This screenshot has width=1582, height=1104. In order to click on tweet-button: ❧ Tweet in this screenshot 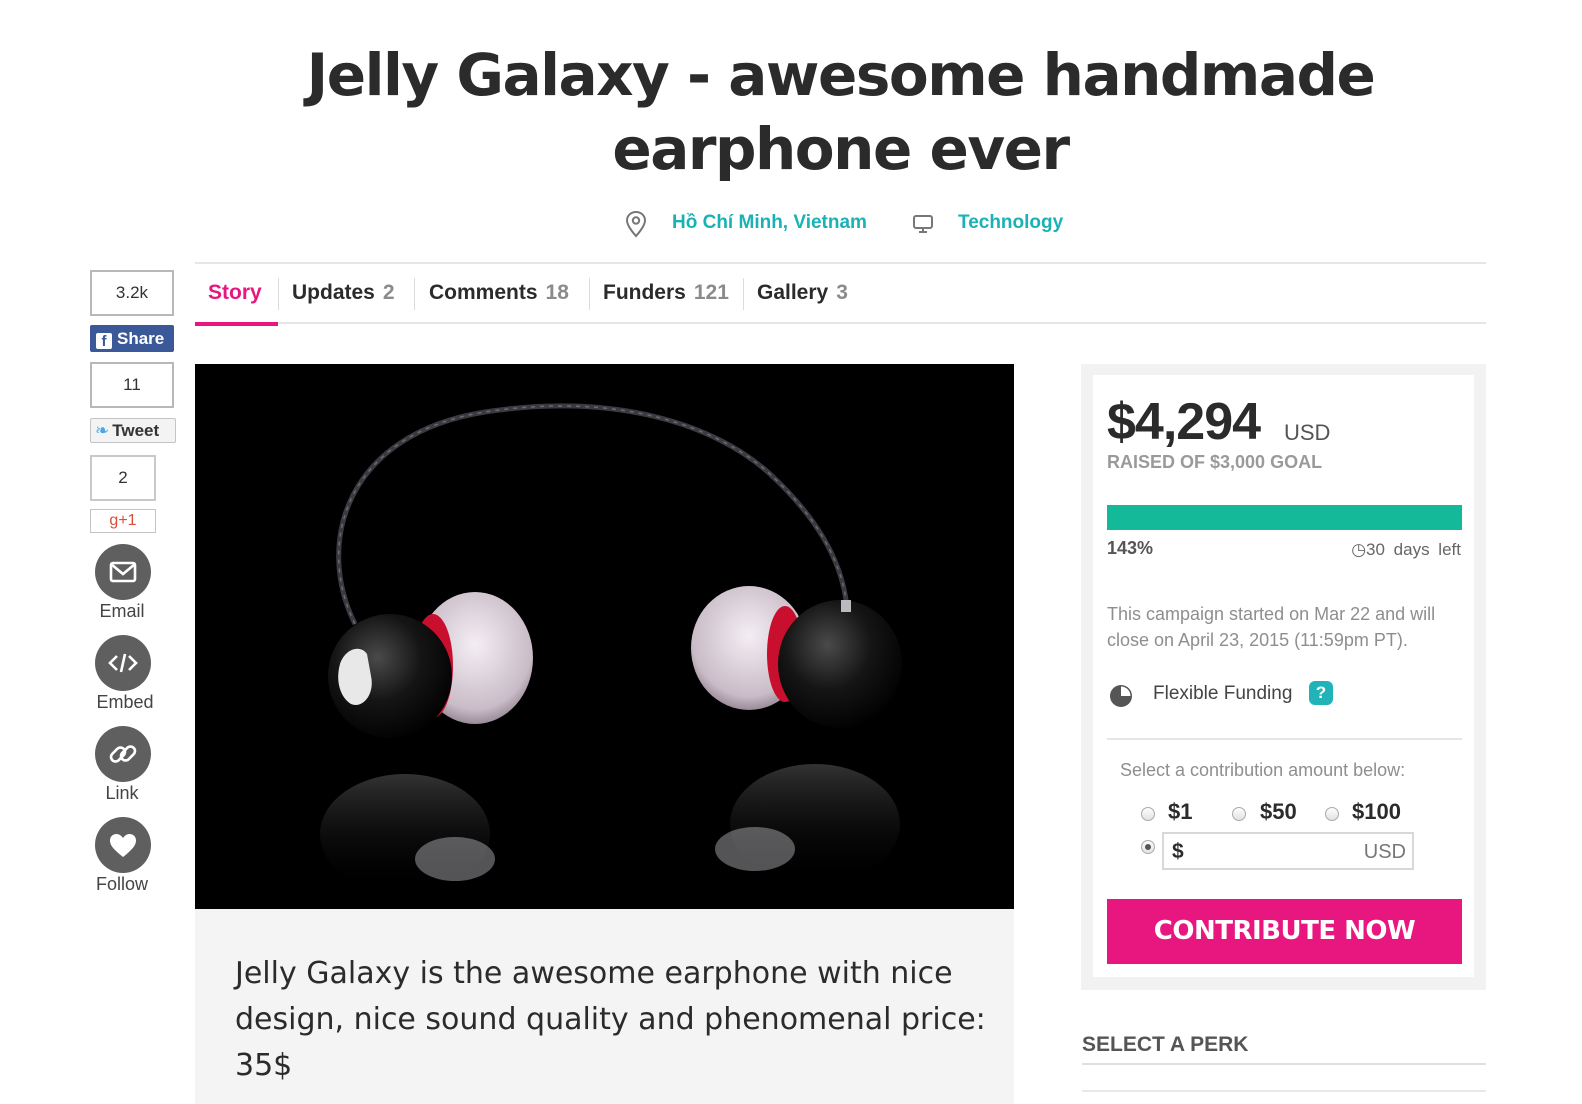, I will do `click(133, 430)`.